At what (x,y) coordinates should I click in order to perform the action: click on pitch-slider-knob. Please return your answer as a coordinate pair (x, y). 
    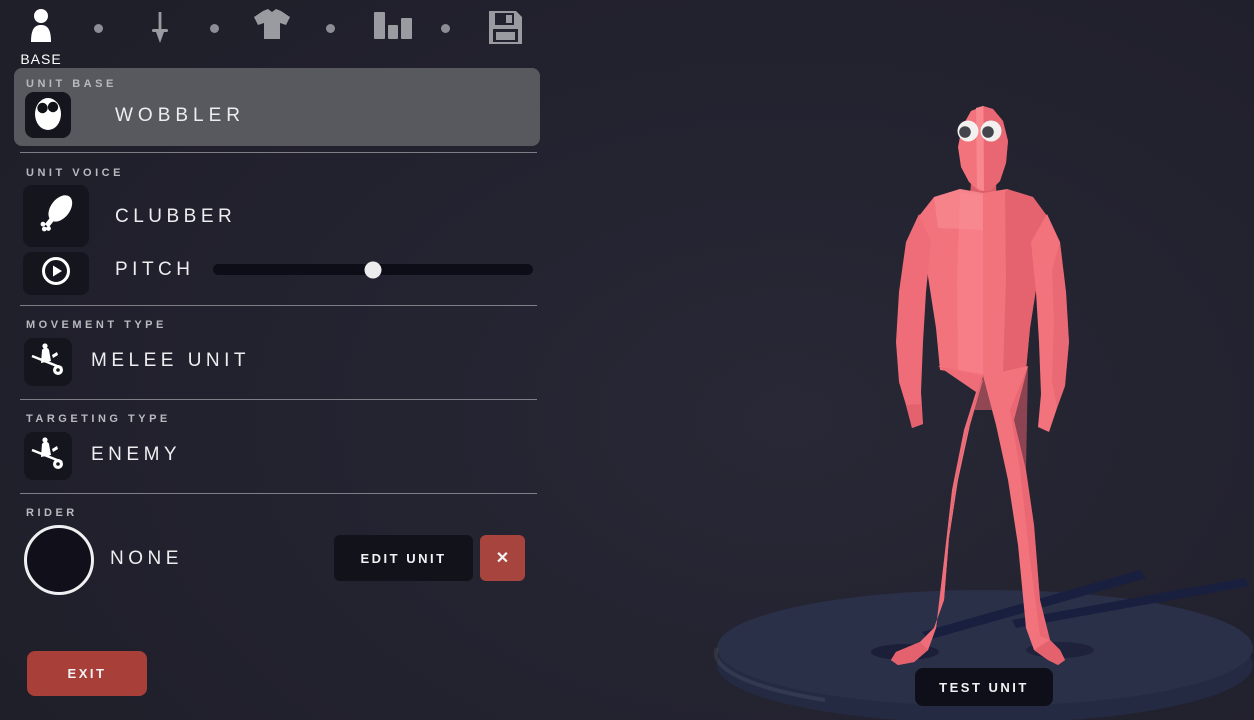
    Looking at the image, I should click on (373, 269).